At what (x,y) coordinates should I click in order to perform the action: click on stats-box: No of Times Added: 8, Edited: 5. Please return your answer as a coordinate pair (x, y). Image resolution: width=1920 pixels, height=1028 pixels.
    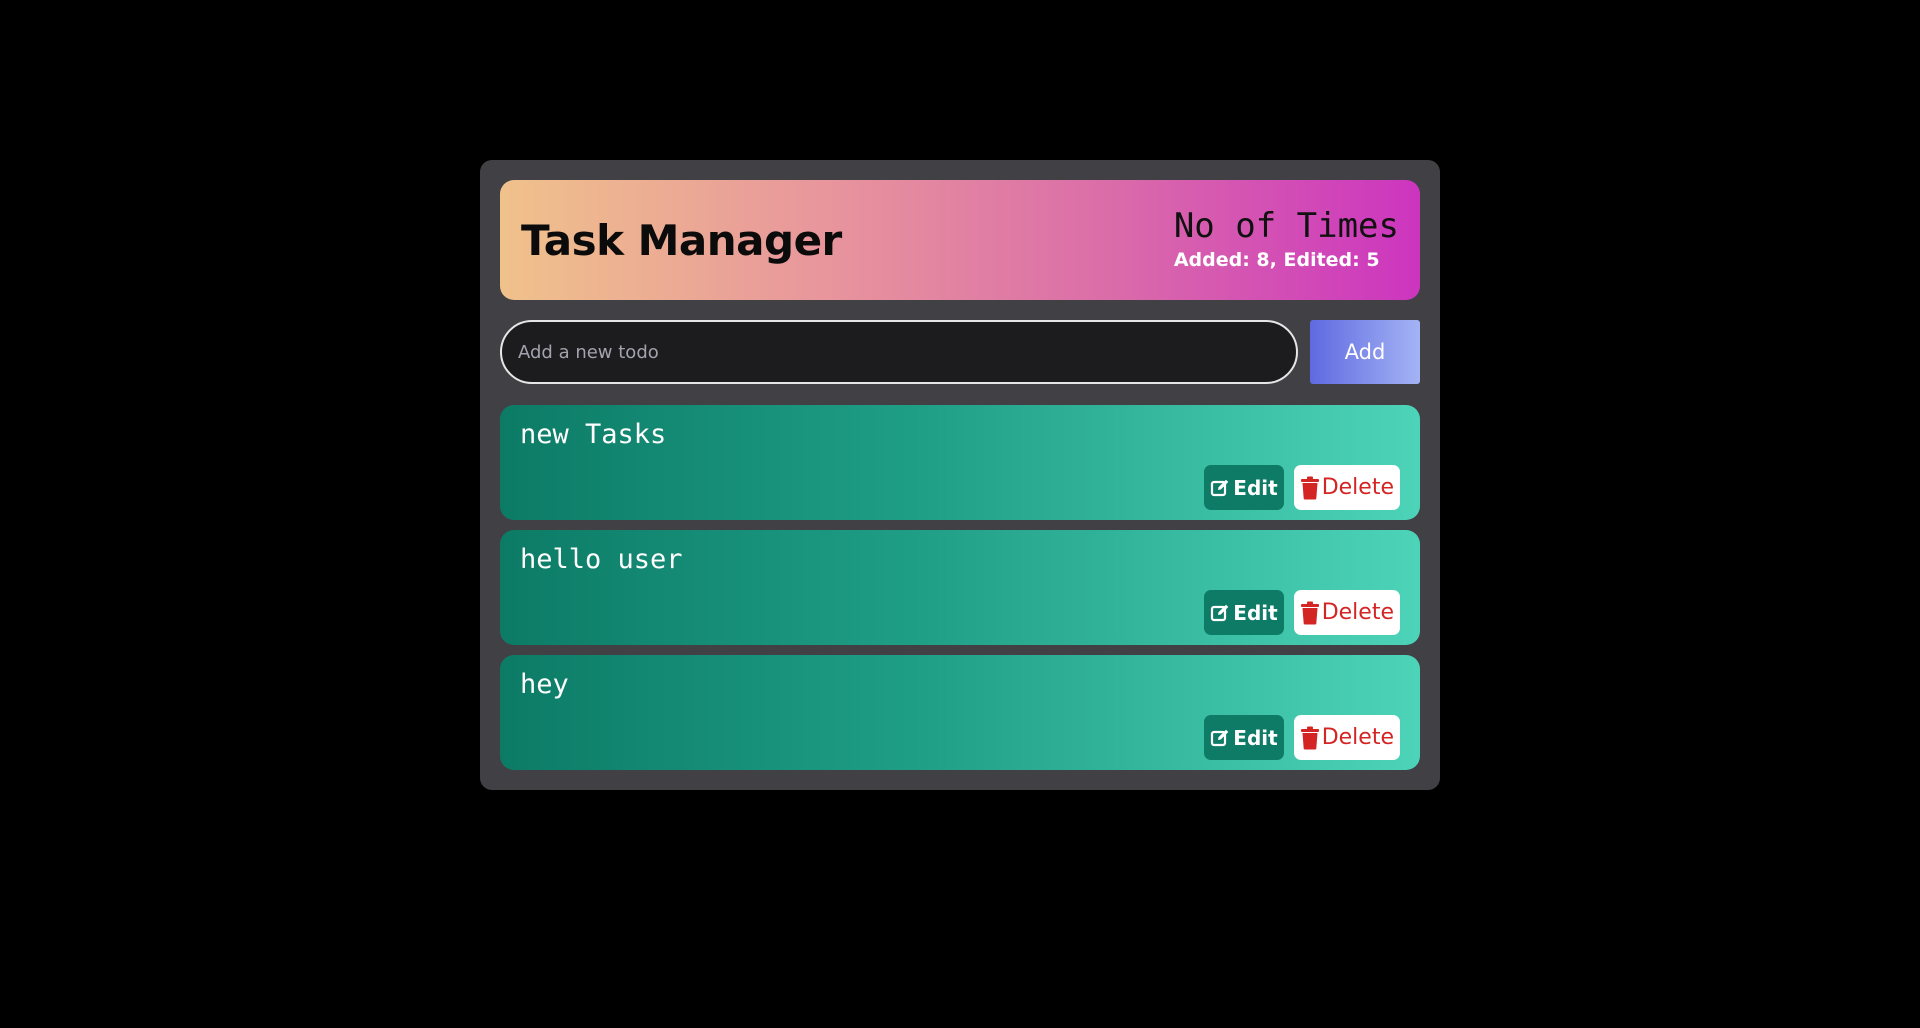
    Looking at the image, I should click on (1286, 238).